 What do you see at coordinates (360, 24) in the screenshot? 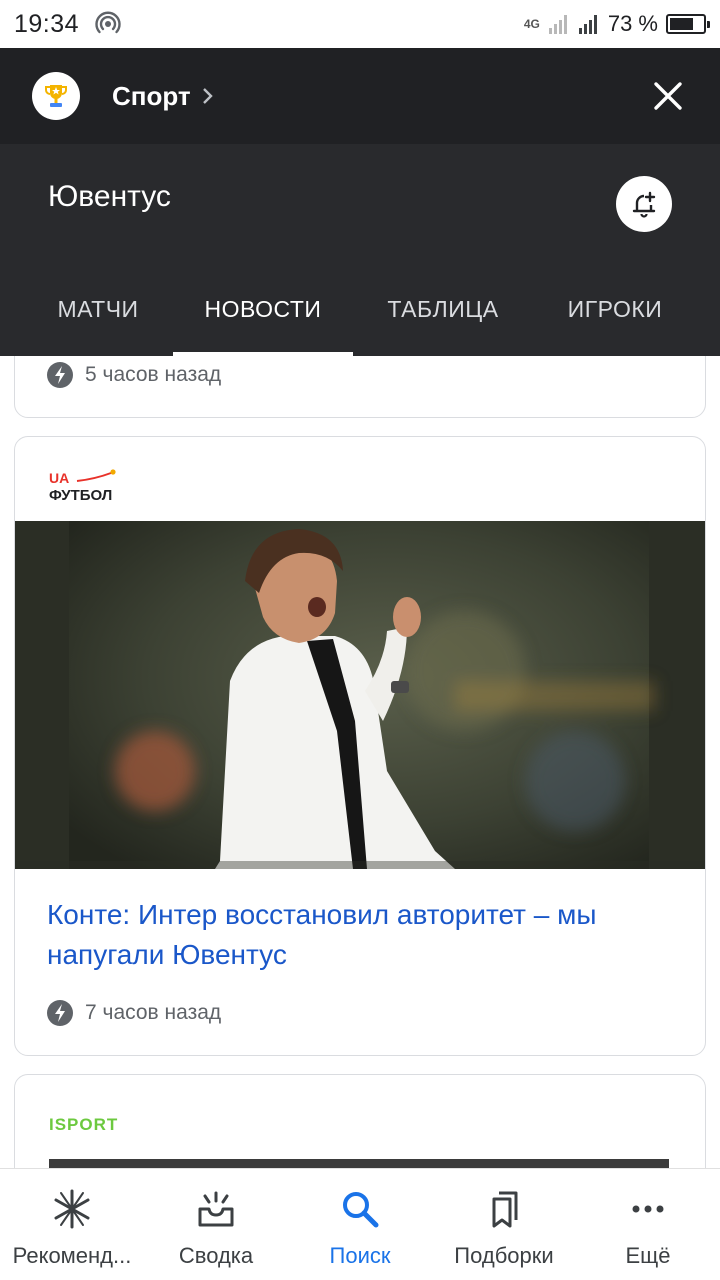
I see `status-bar: 19:34 4G 73 %` at bounding box center [360, 24].